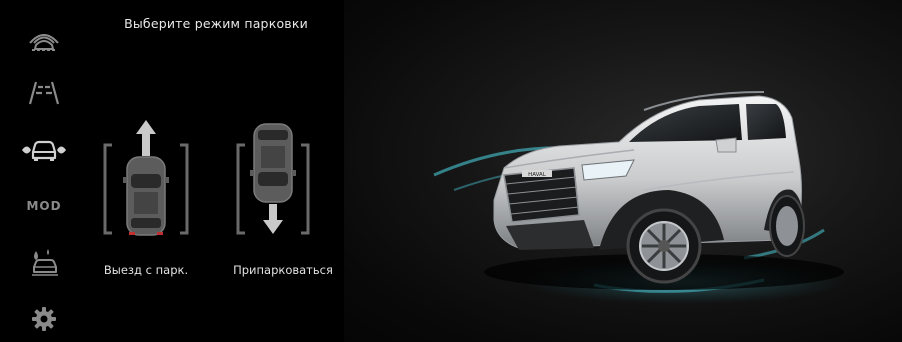 The width and height of the screenshot is (902, 342). I want to click on nav-settings-button, so click(44, 319).